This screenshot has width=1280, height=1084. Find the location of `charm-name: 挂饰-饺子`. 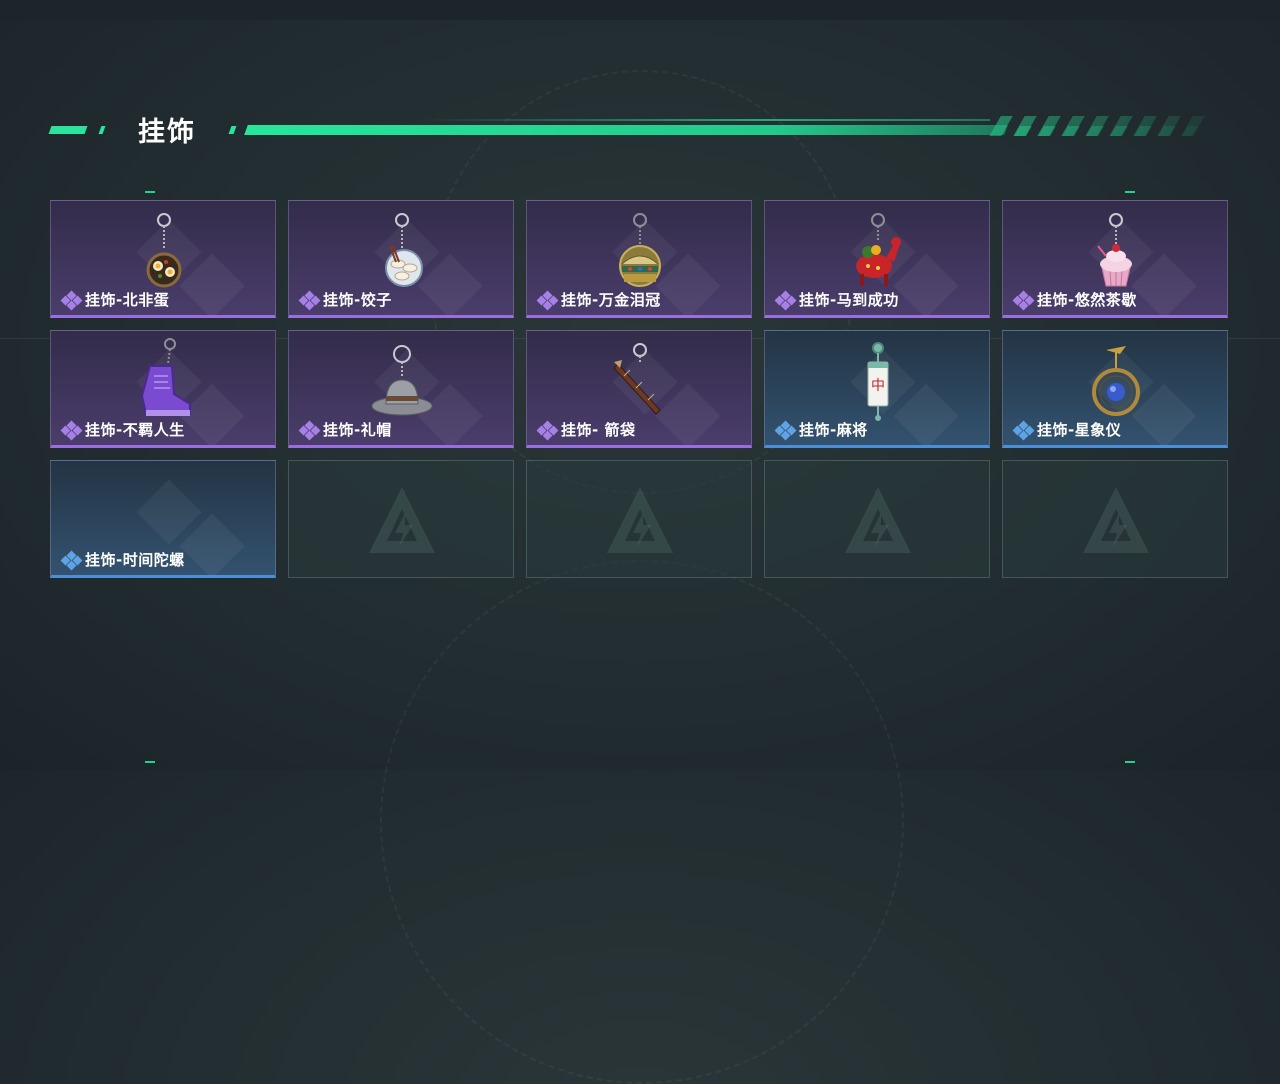

charm-name: 挂饰-饺子 is located at coordinates (357, 300).